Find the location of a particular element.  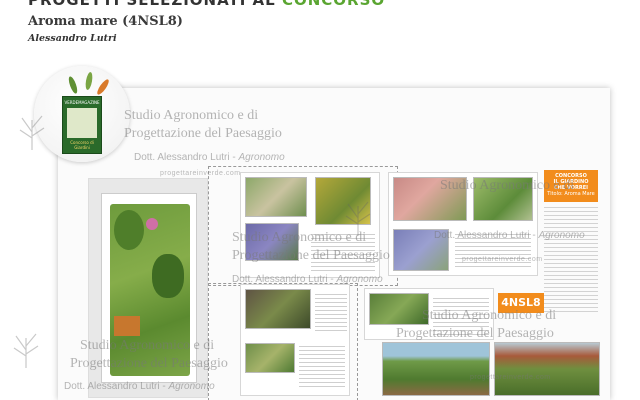

page-banner: PROGETTI SELEZIONATI AL CONCORSO is located at coordinates (320, 4).